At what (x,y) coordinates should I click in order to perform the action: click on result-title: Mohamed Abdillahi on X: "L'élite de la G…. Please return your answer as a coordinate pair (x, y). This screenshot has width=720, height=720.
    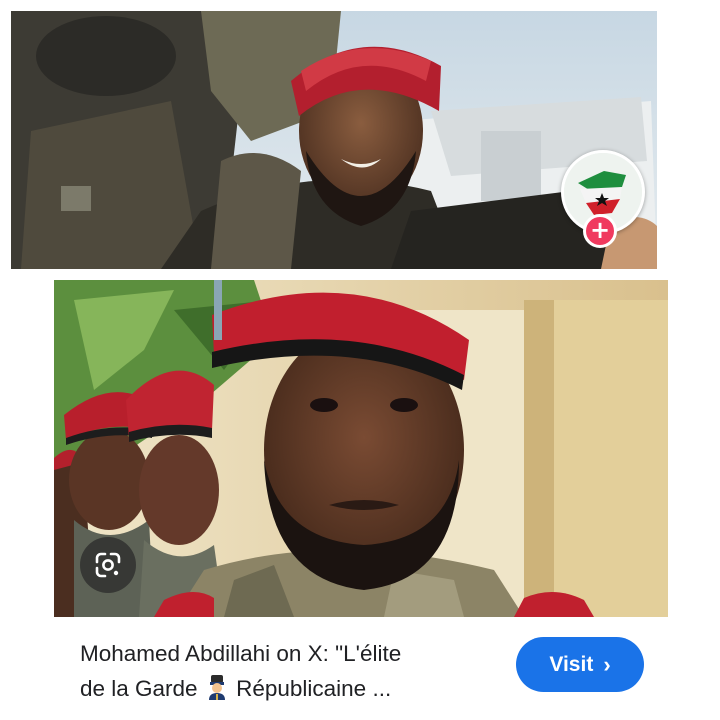
    Looking at the image, I should click on (285, 671).